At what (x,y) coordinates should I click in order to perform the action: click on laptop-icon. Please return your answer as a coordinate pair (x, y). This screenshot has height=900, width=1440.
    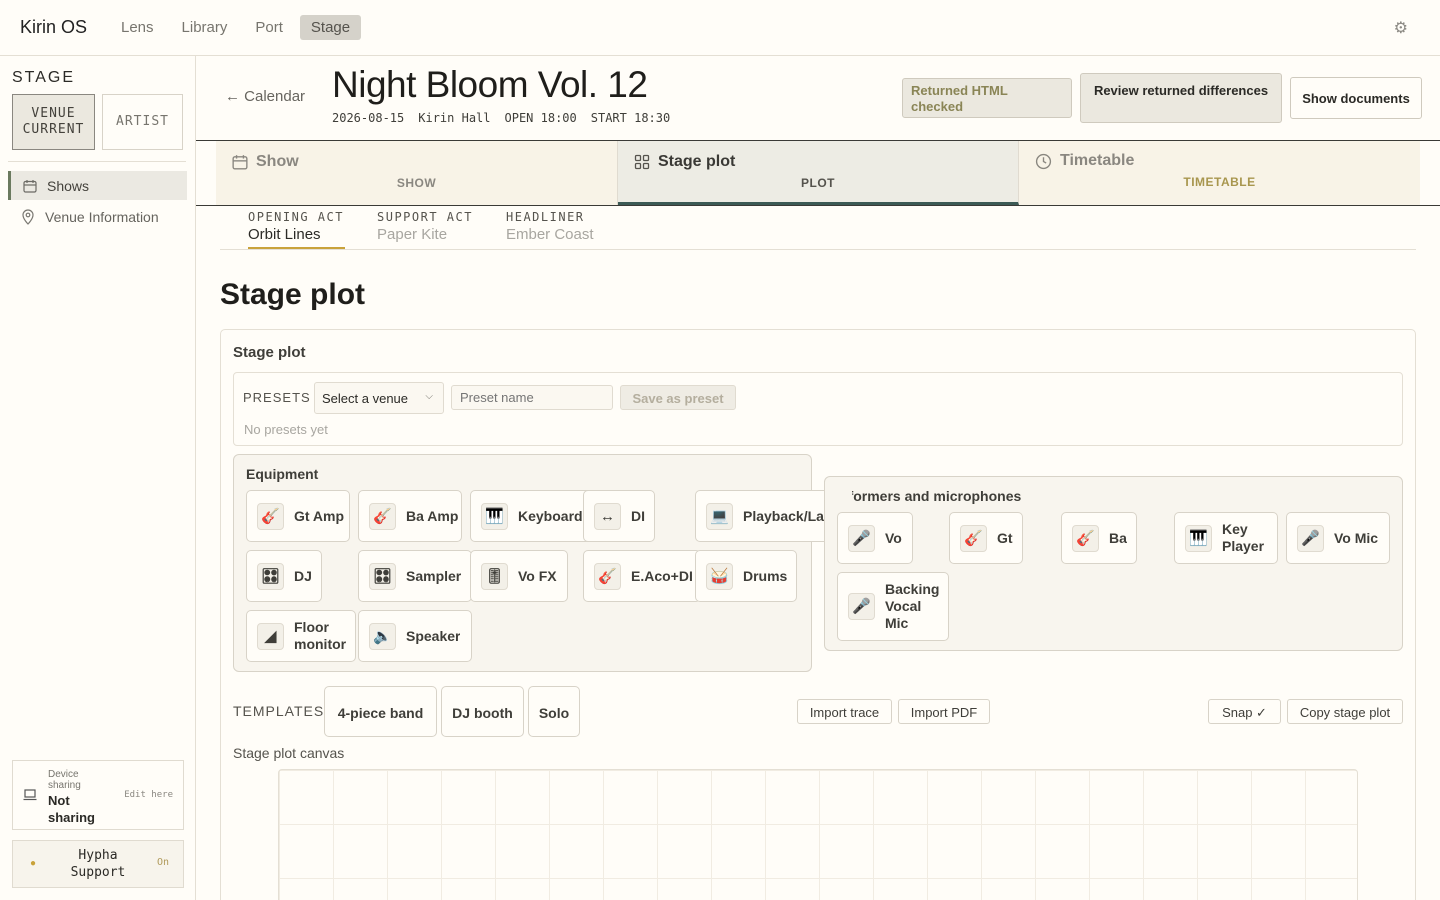
    Looking at the image, I should click on (30, 795).